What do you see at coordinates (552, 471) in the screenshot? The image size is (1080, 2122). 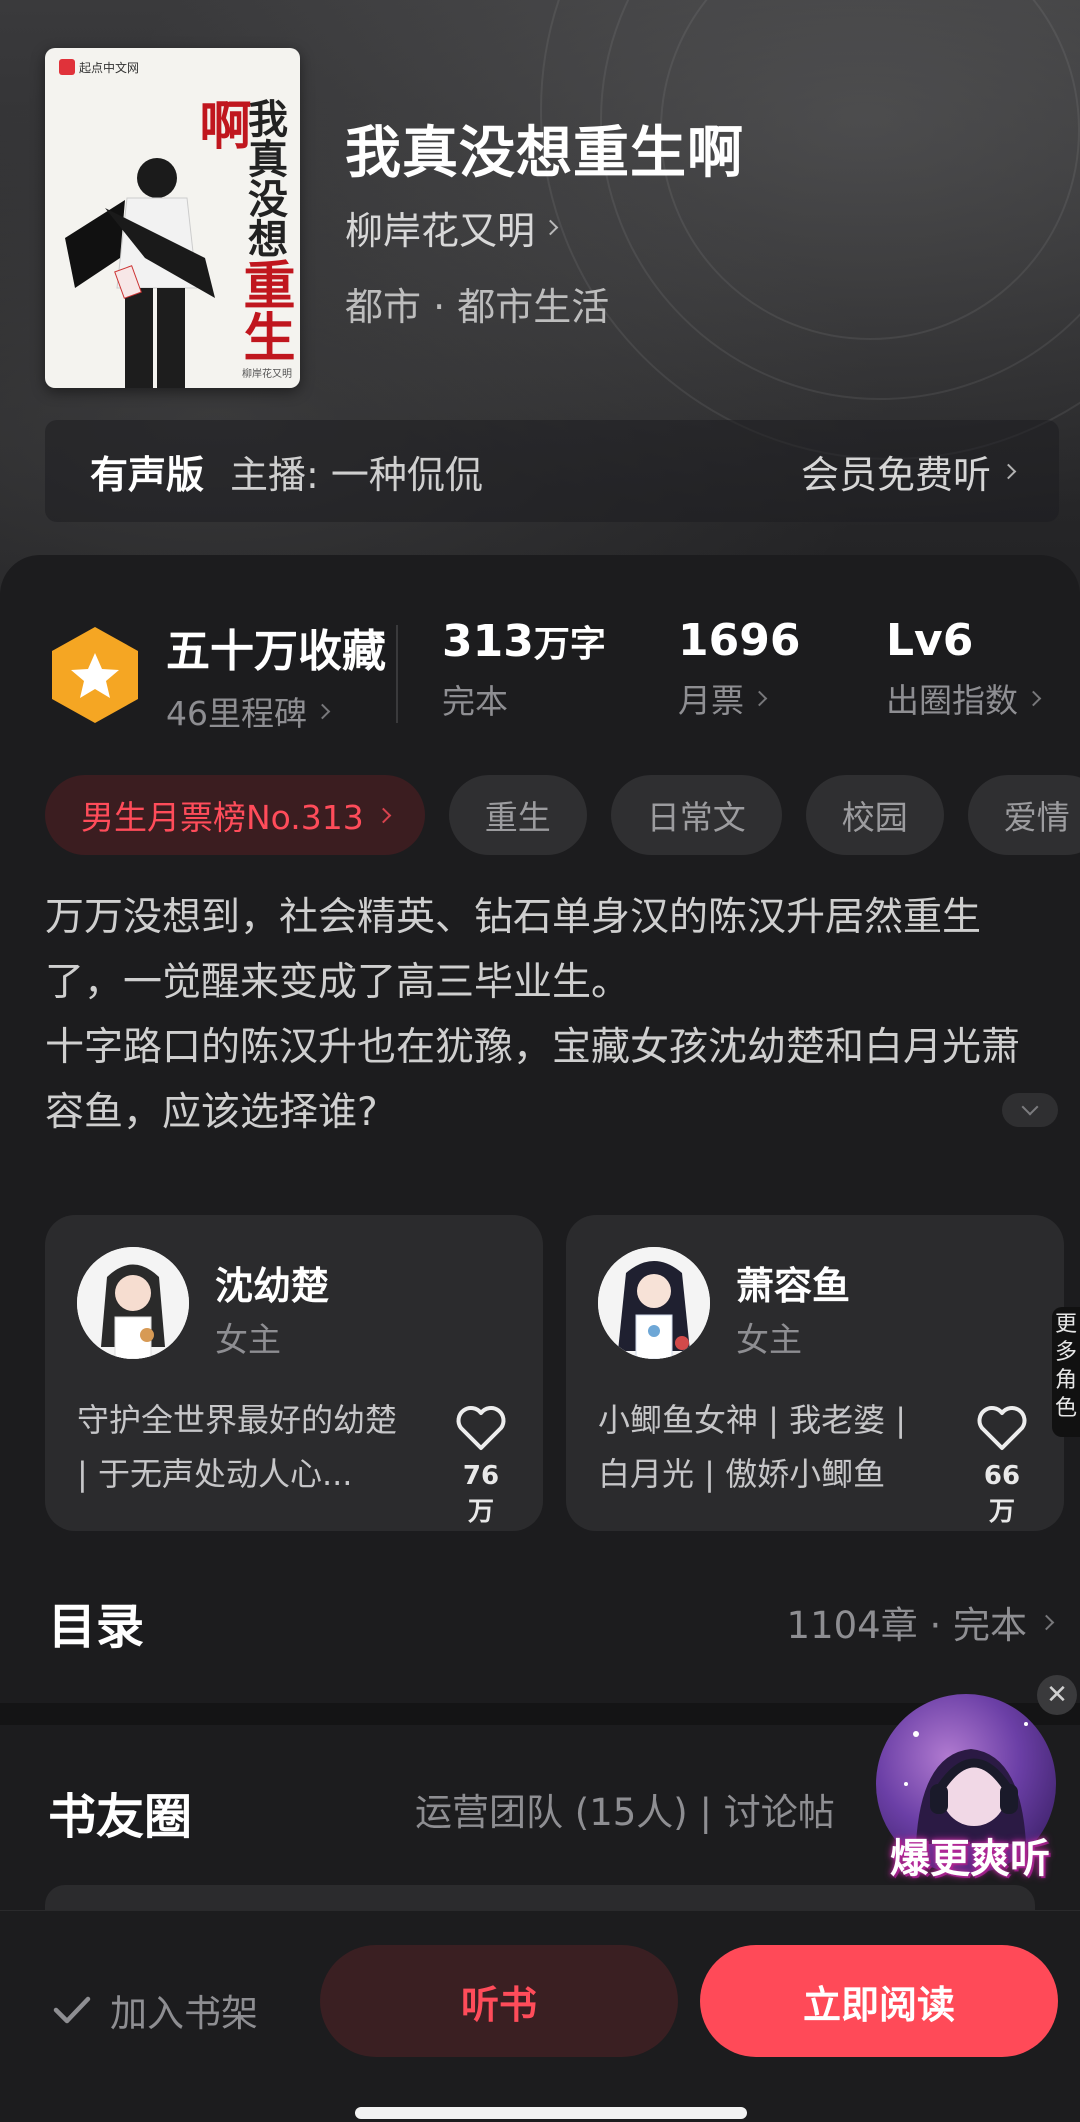 I see `audio-version-bar: 有声版 主播: 一种侃侃 会员免费听` at bounding box center [552, 471].